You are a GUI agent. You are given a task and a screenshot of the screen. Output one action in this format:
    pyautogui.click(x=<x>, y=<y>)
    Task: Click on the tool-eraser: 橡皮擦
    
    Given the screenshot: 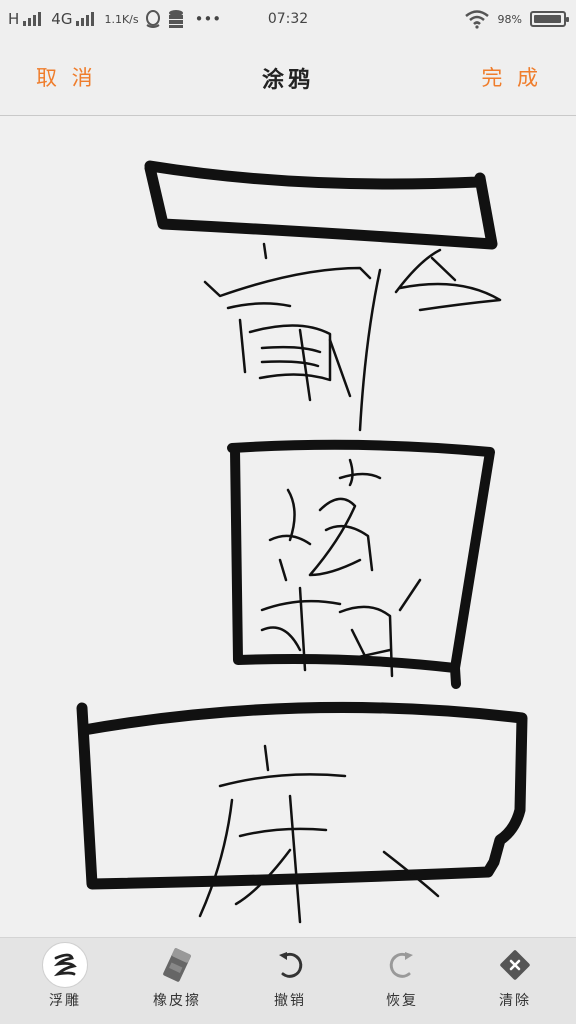 What is the action you would take?
    pyautogui.click(x=177, y=981)
    